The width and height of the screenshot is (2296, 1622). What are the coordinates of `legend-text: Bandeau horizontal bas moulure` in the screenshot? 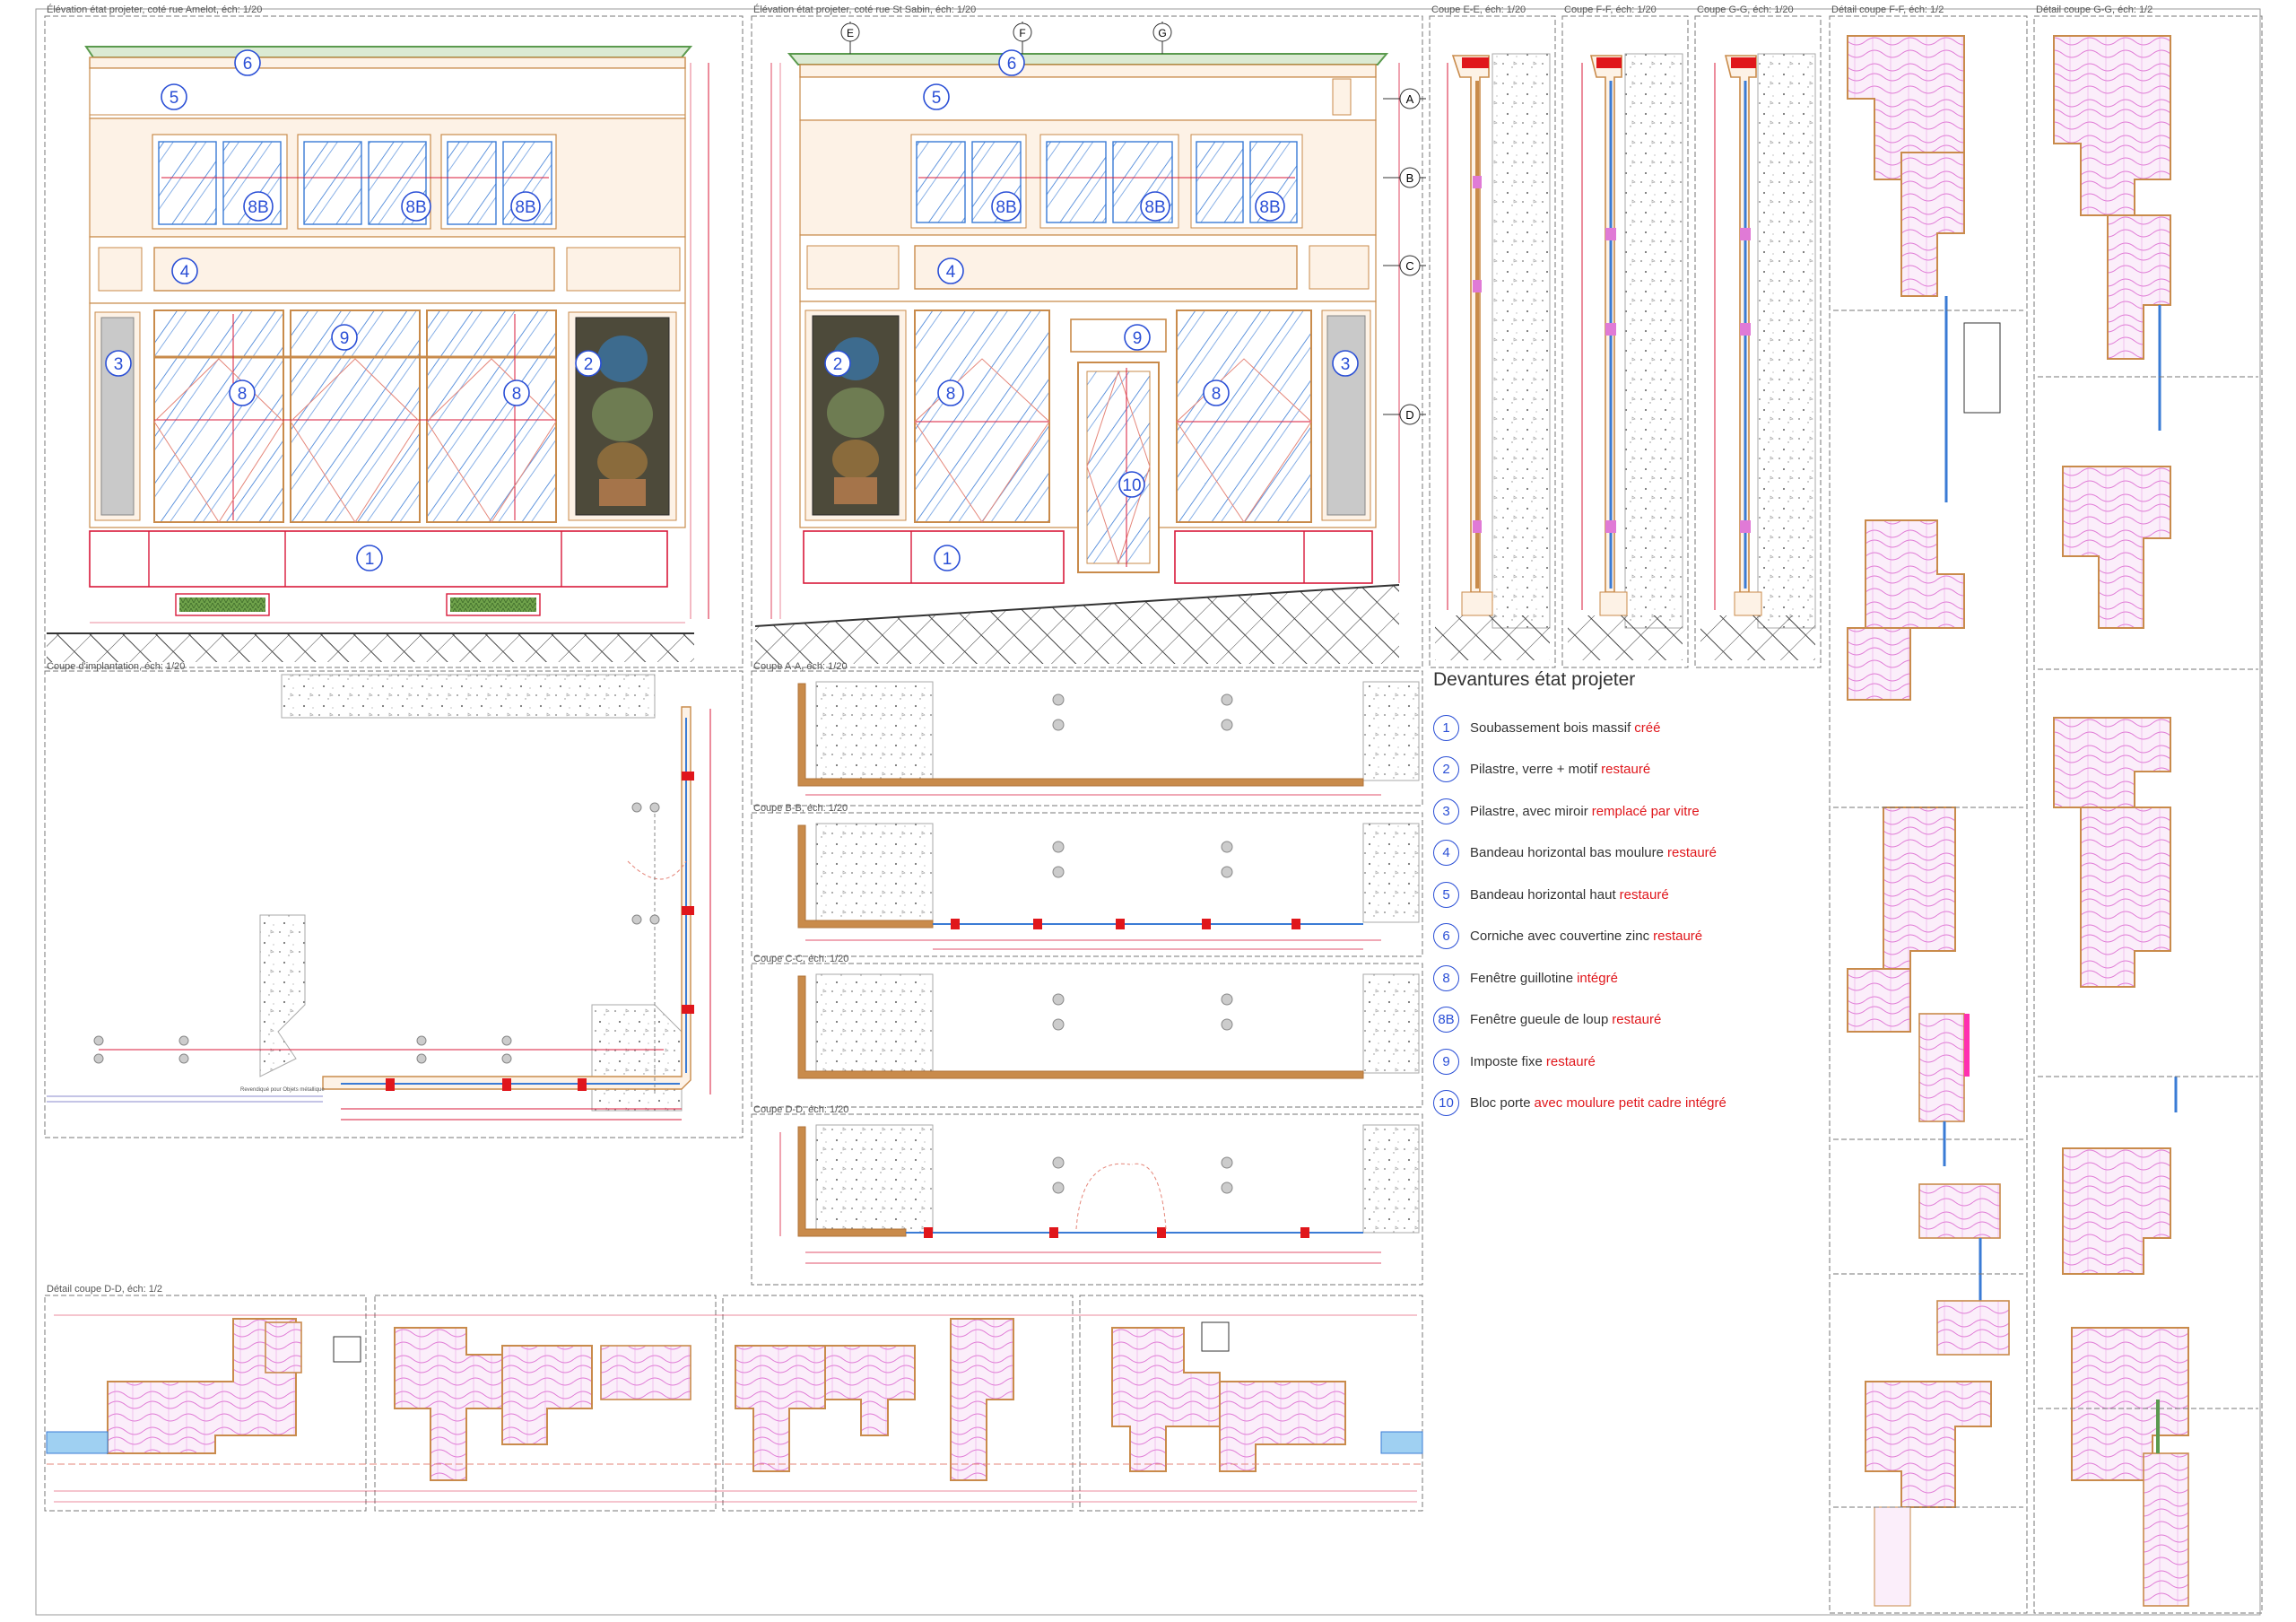 It's located at (1567, 853).